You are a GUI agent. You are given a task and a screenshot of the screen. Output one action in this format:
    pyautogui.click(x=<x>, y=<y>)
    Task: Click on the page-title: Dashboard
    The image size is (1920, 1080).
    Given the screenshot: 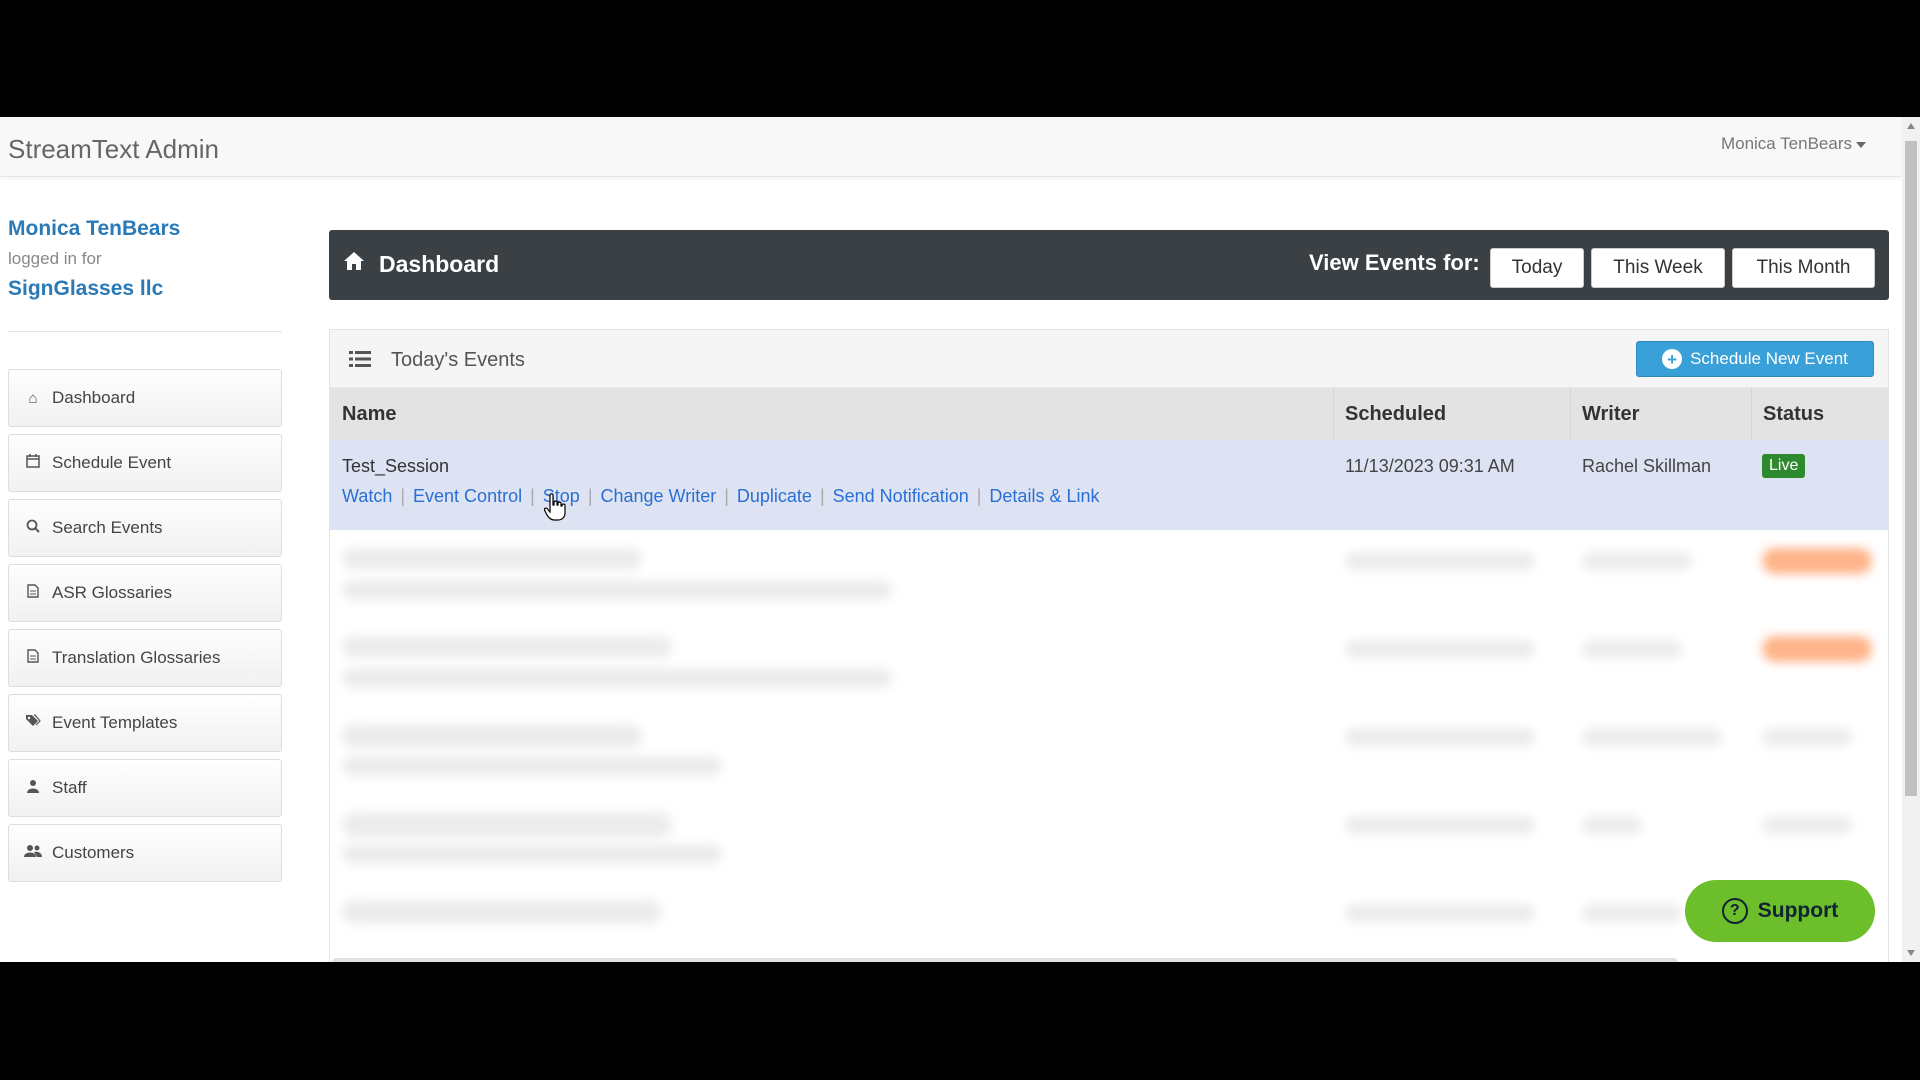 What is the action you would take?
    pyautogui.click(x=439, y=264)
    